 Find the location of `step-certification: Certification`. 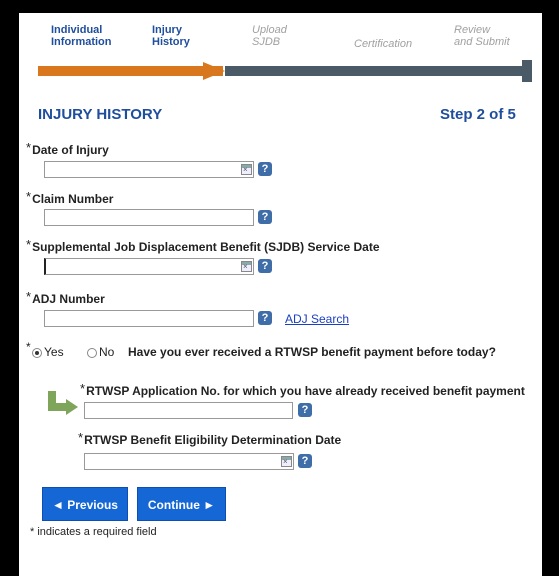

step-certification: Certification is located at coordinates (383, 44).